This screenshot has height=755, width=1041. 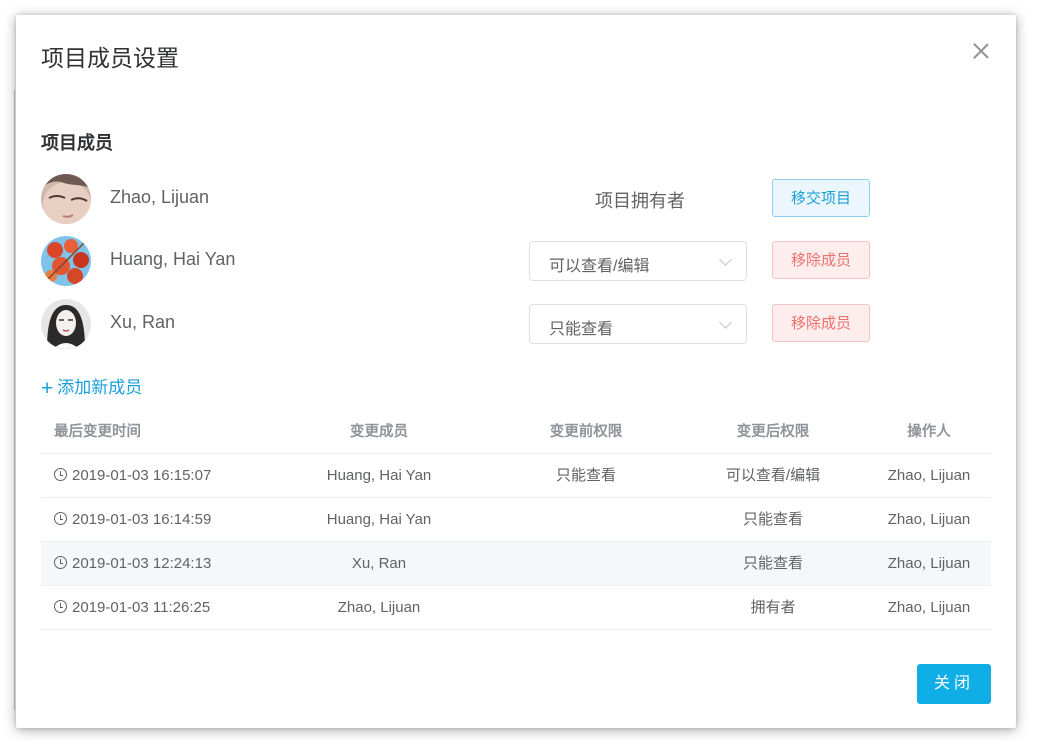 I want to click on member-name: Huang, Hai Yan, so click(x=173, y=259).